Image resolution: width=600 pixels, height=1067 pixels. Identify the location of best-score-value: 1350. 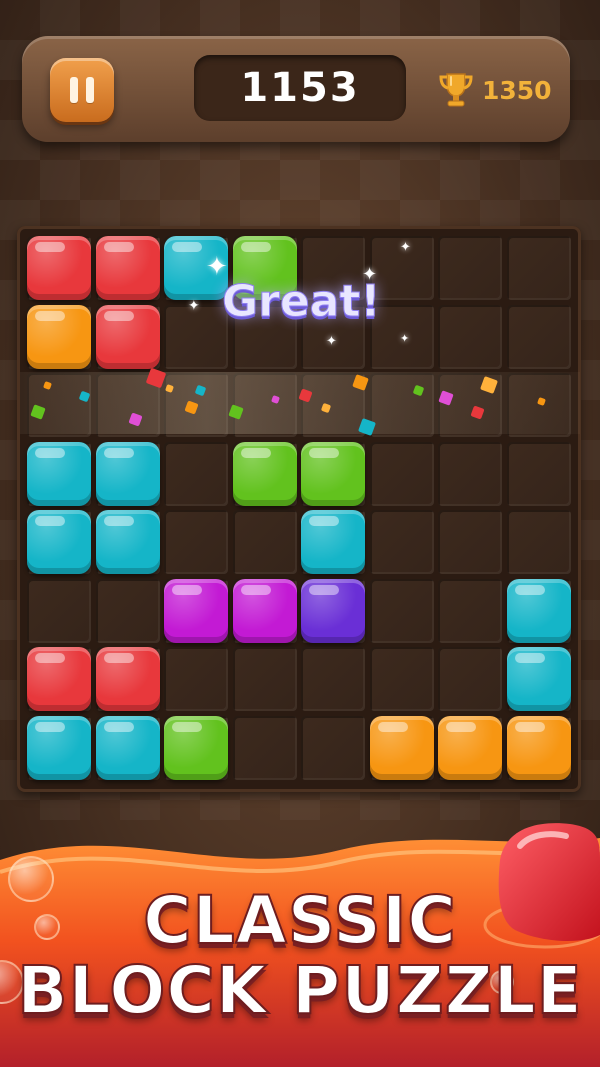
(517, 90).